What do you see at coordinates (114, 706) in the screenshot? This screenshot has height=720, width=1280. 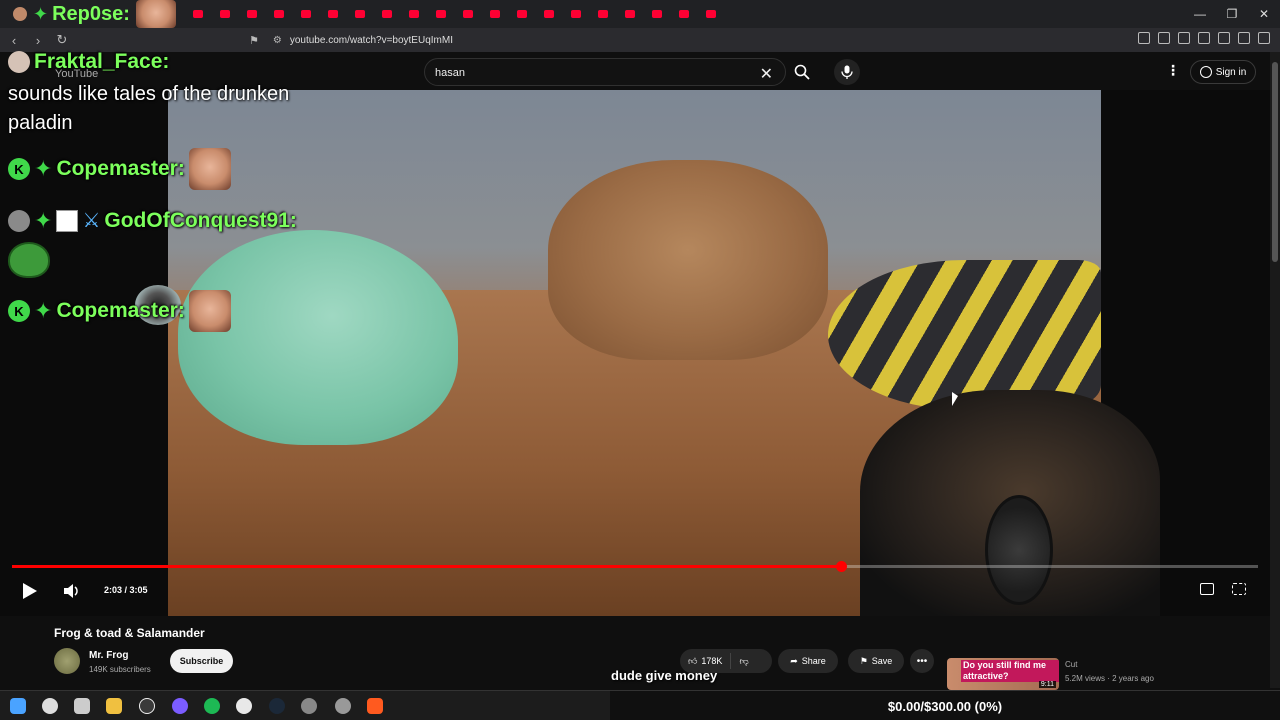 I see `file-explorer-icon` at bounding box center [114, 706].